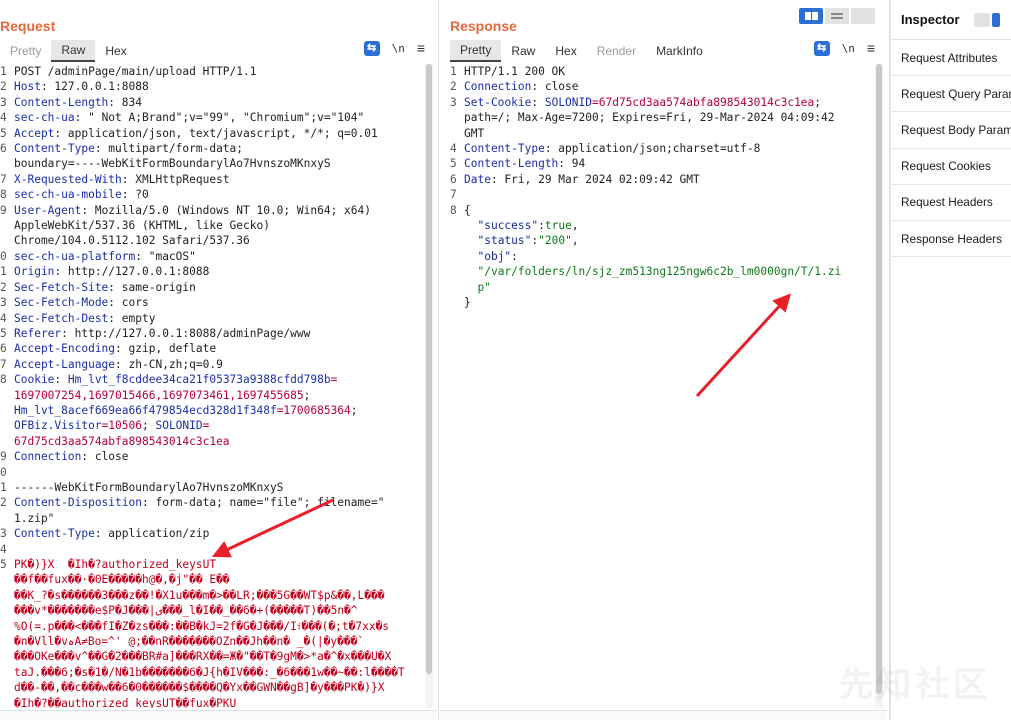  I want to click on response-tab-markinfo: MarkInfo, so click(679, 51).